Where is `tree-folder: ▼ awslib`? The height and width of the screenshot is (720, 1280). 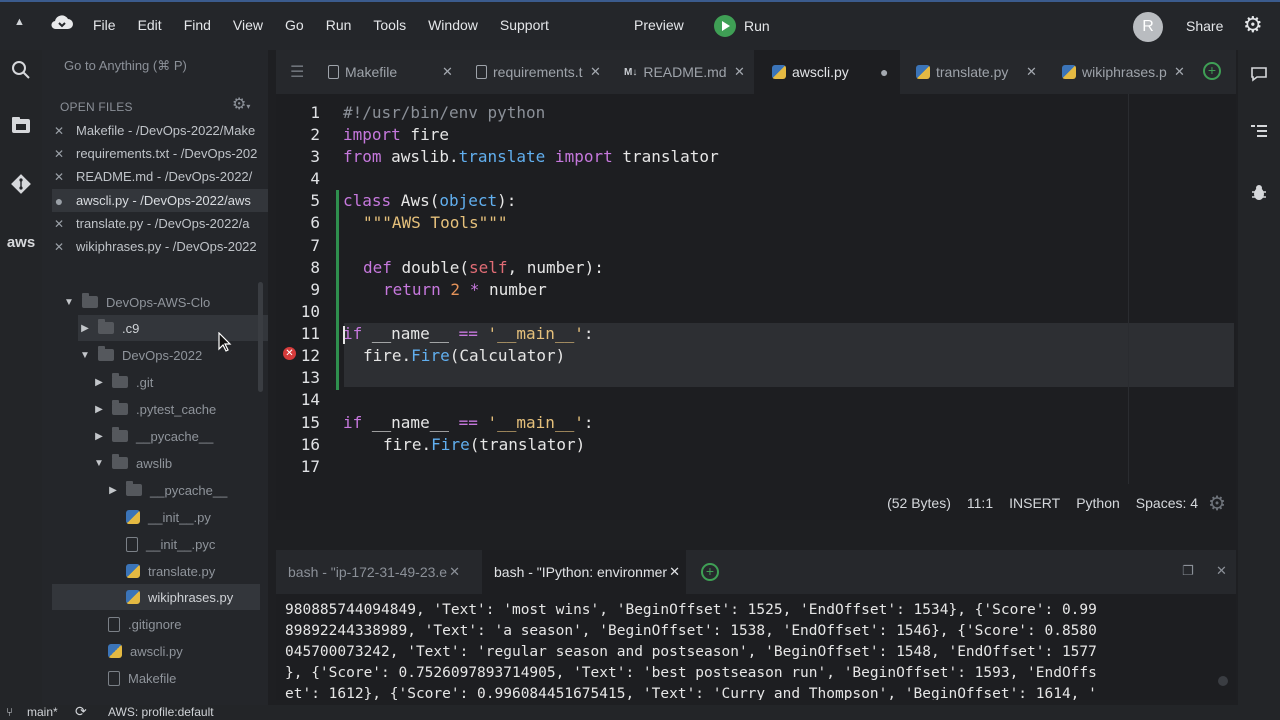 tree-folder: ▼ awslib is located at coordinates (180, 463).